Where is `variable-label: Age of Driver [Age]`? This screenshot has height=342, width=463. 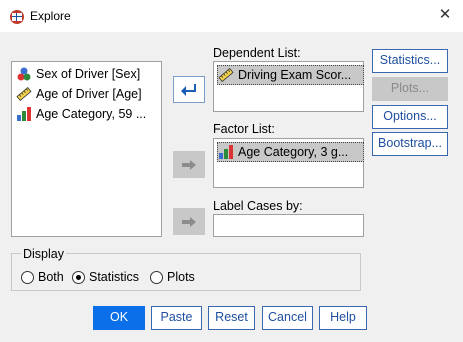 variable-label: Age of Driver [Age] is located at coordinates (89, 94).